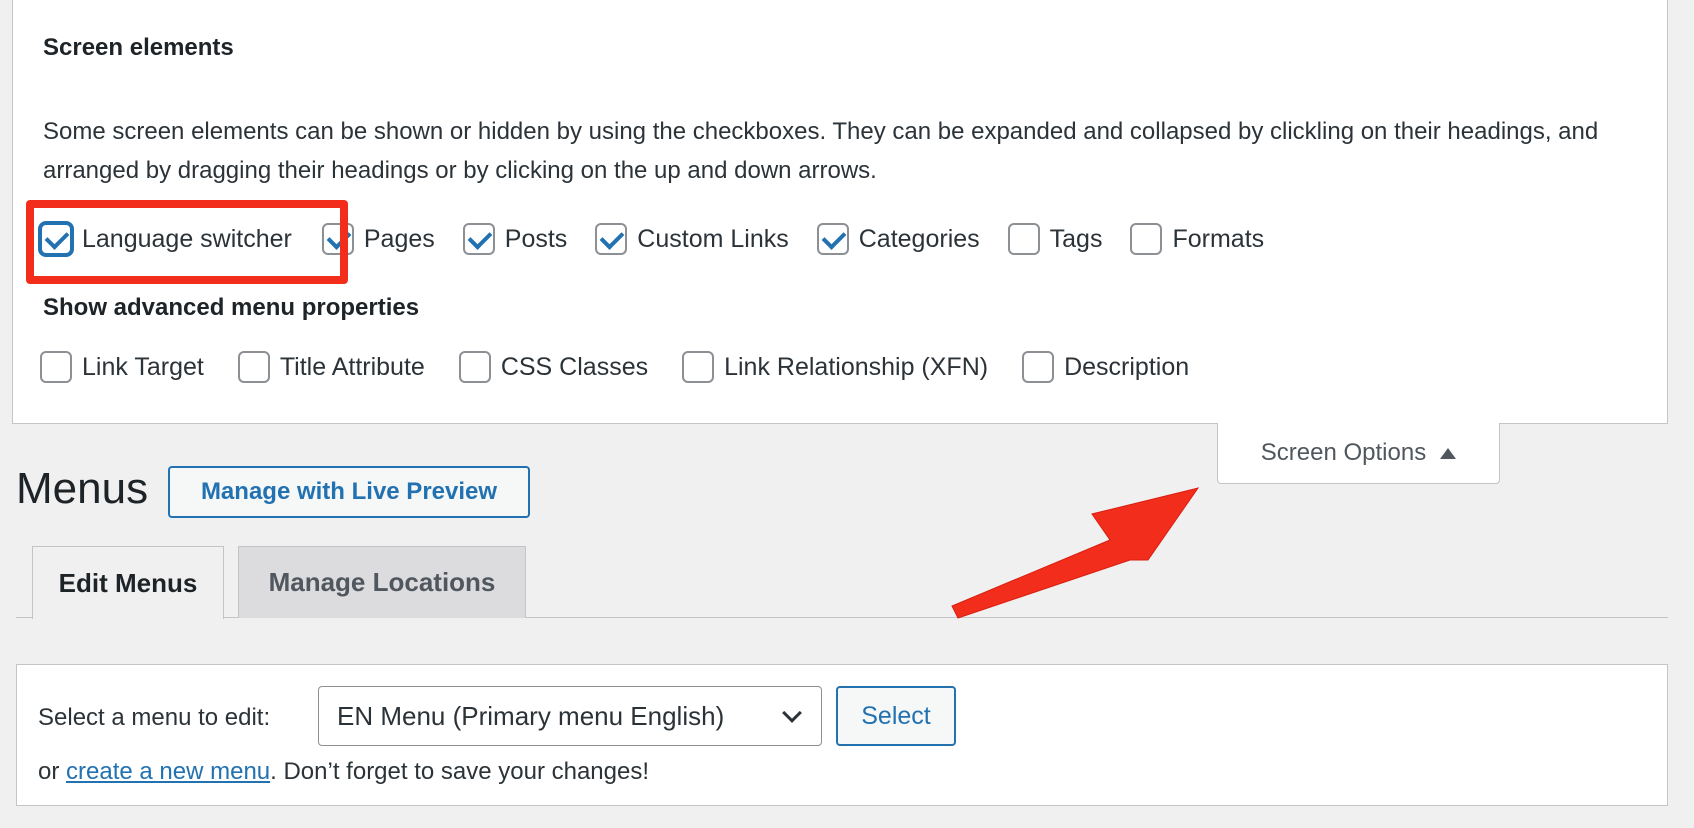 This screenshot has width=1694, height=828. I want to click on checkbox-description: Description, so click(1105, 367).